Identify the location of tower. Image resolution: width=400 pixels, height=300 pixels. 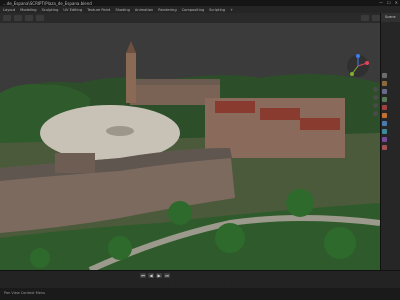
(131, 78).